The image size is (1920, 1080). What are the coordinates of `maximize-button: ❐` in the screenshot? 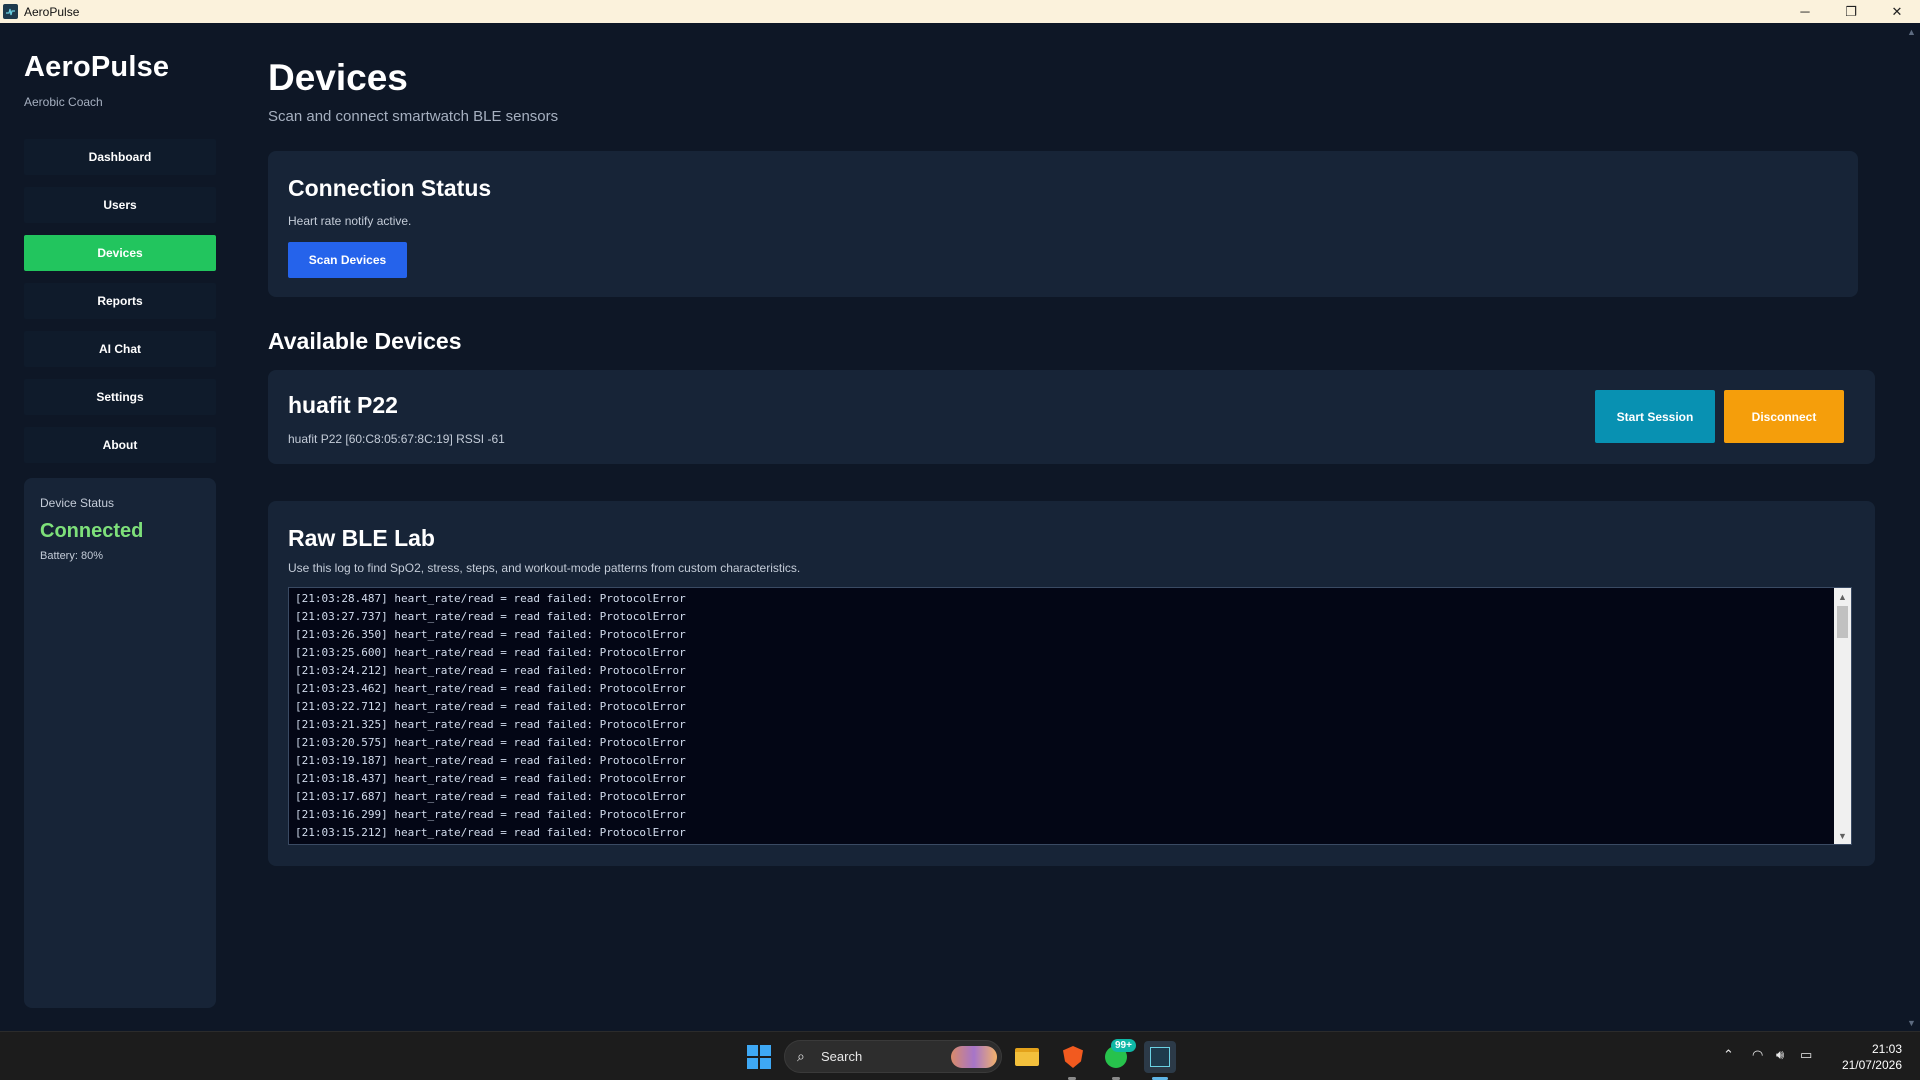 It's located at (1851, 11).